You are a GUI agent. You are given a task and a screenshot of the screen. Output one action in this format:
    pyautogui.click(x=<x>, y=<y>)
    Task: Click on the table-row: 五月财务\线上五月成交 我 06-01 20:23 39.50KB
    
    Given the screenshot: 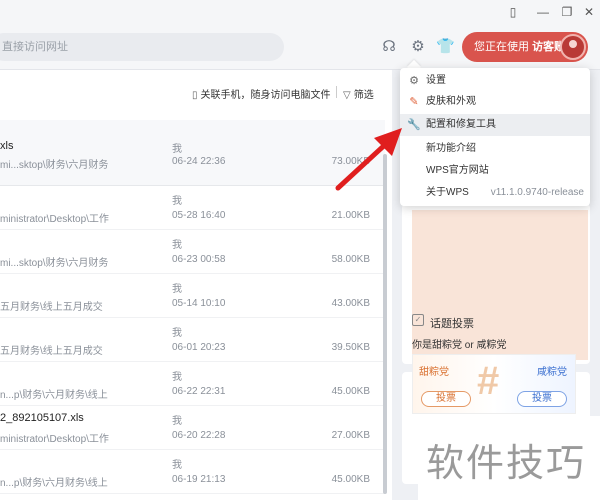 What is the action you would take?
    pyautogui.click(x=192, y=340)
    